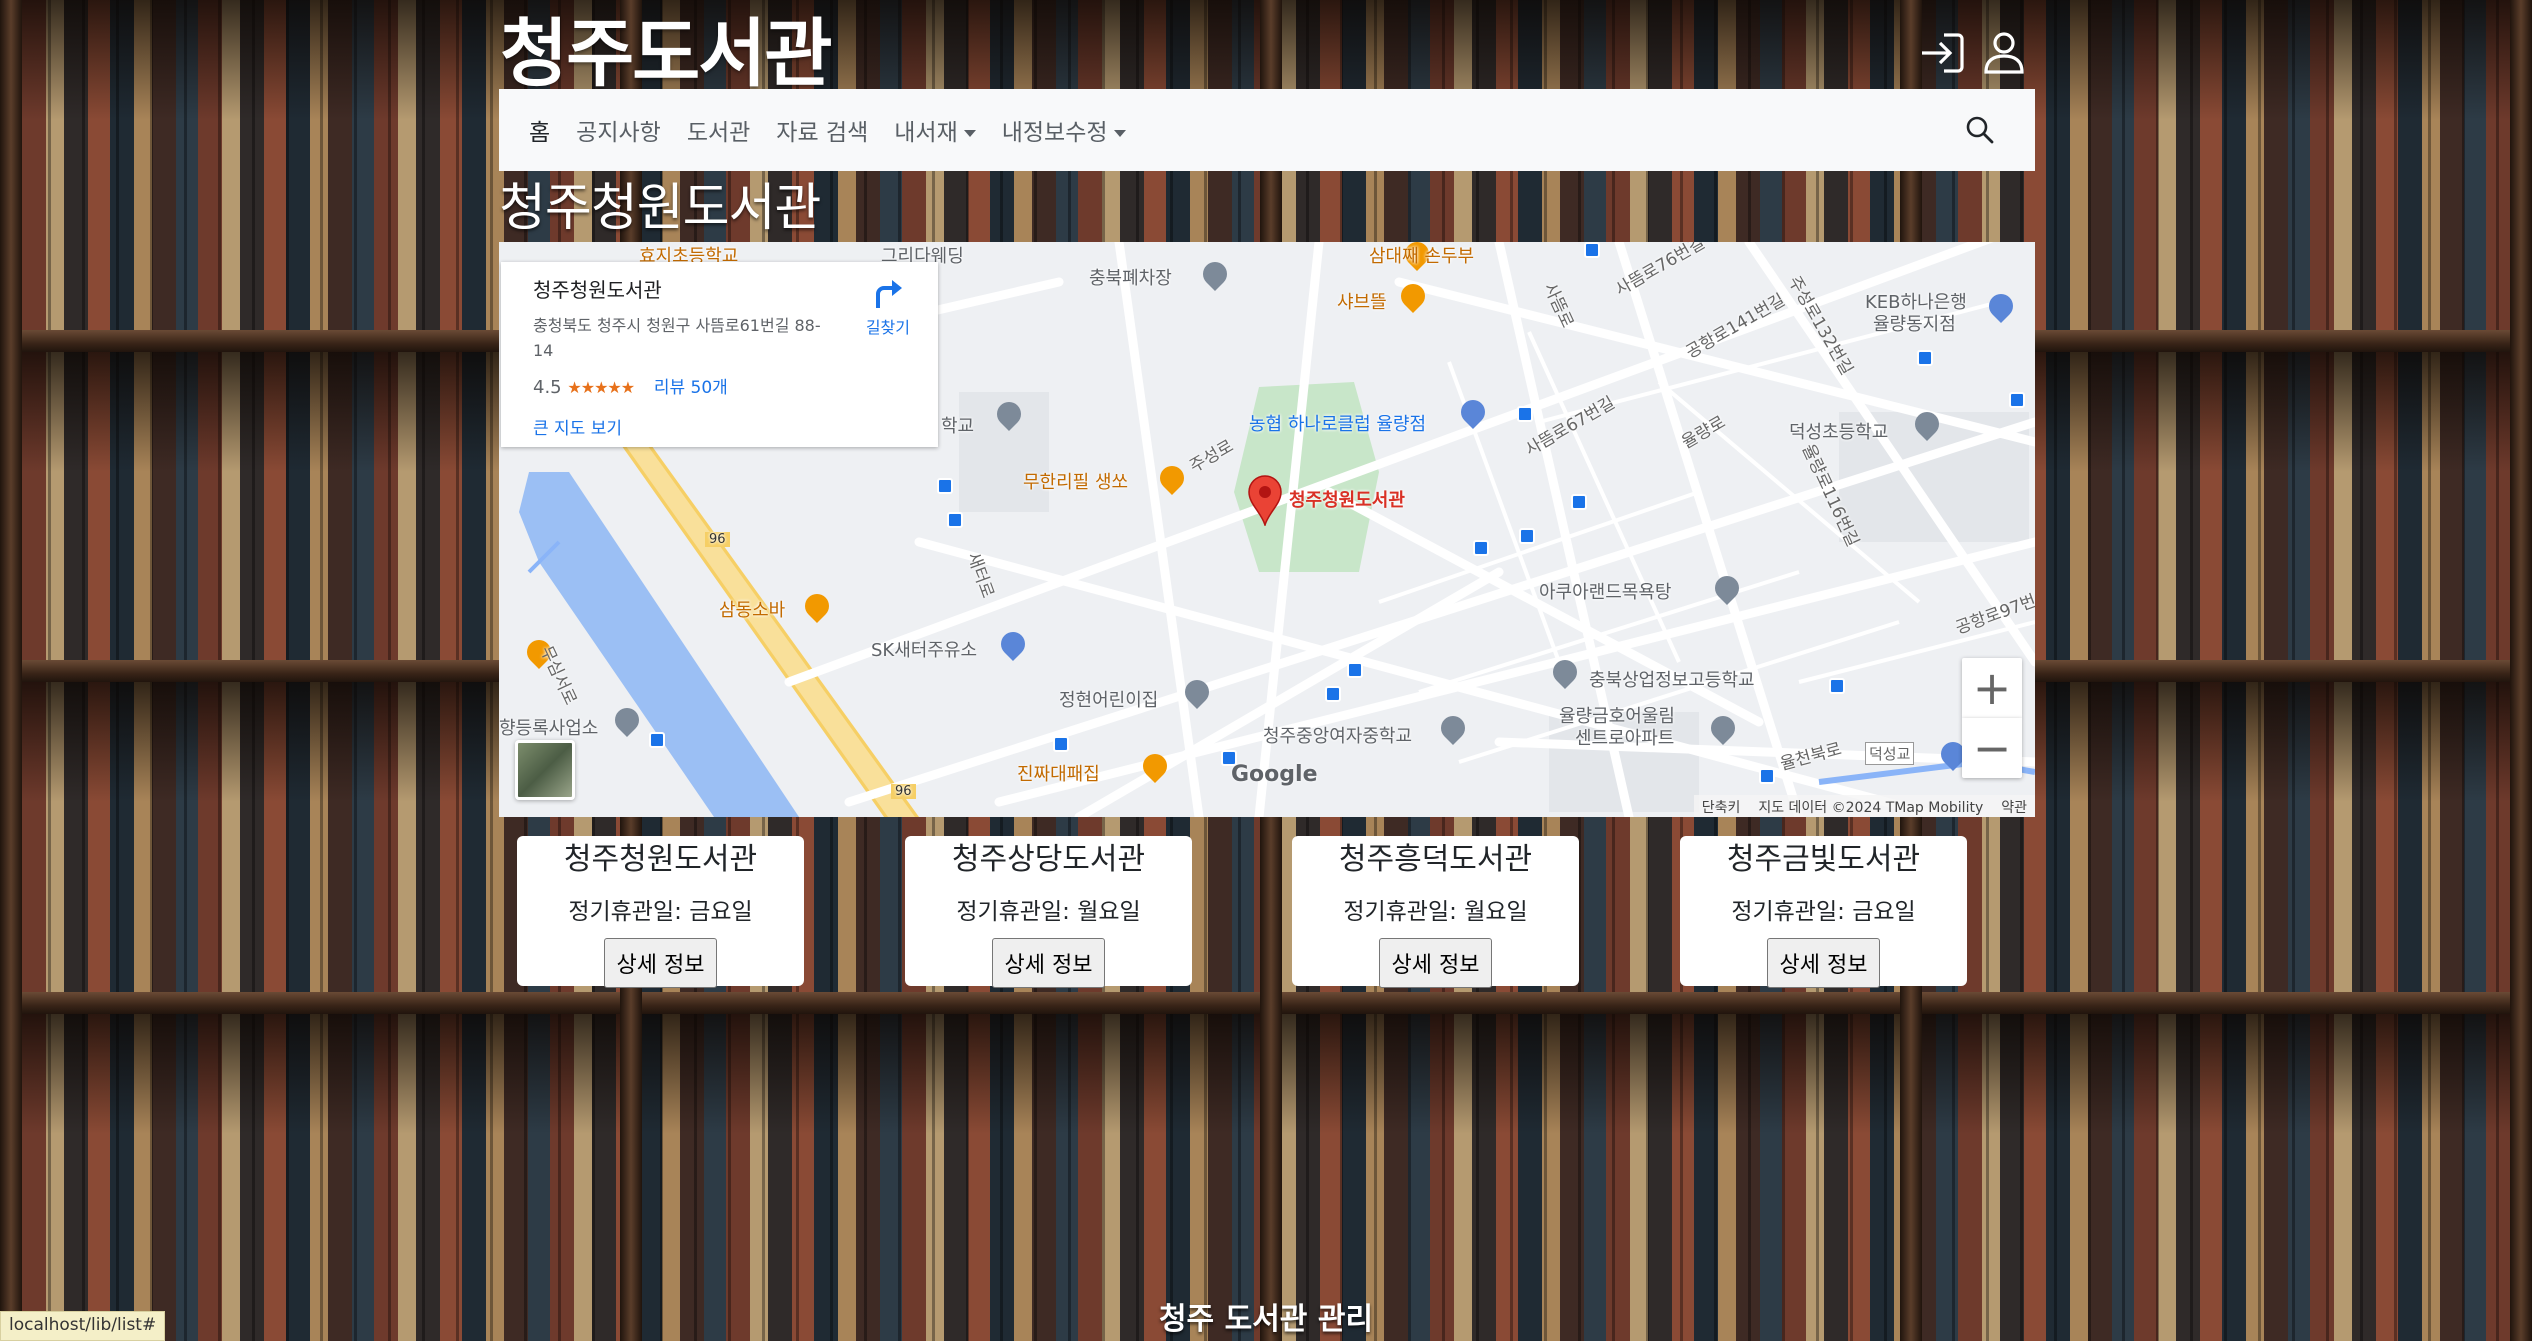 This screenshot has height=1341, width=2532. What do you see at coordinates (924, 650) in the screenshot?
I see `map-label: SK새터주유소` at bounding box center [924, 650].